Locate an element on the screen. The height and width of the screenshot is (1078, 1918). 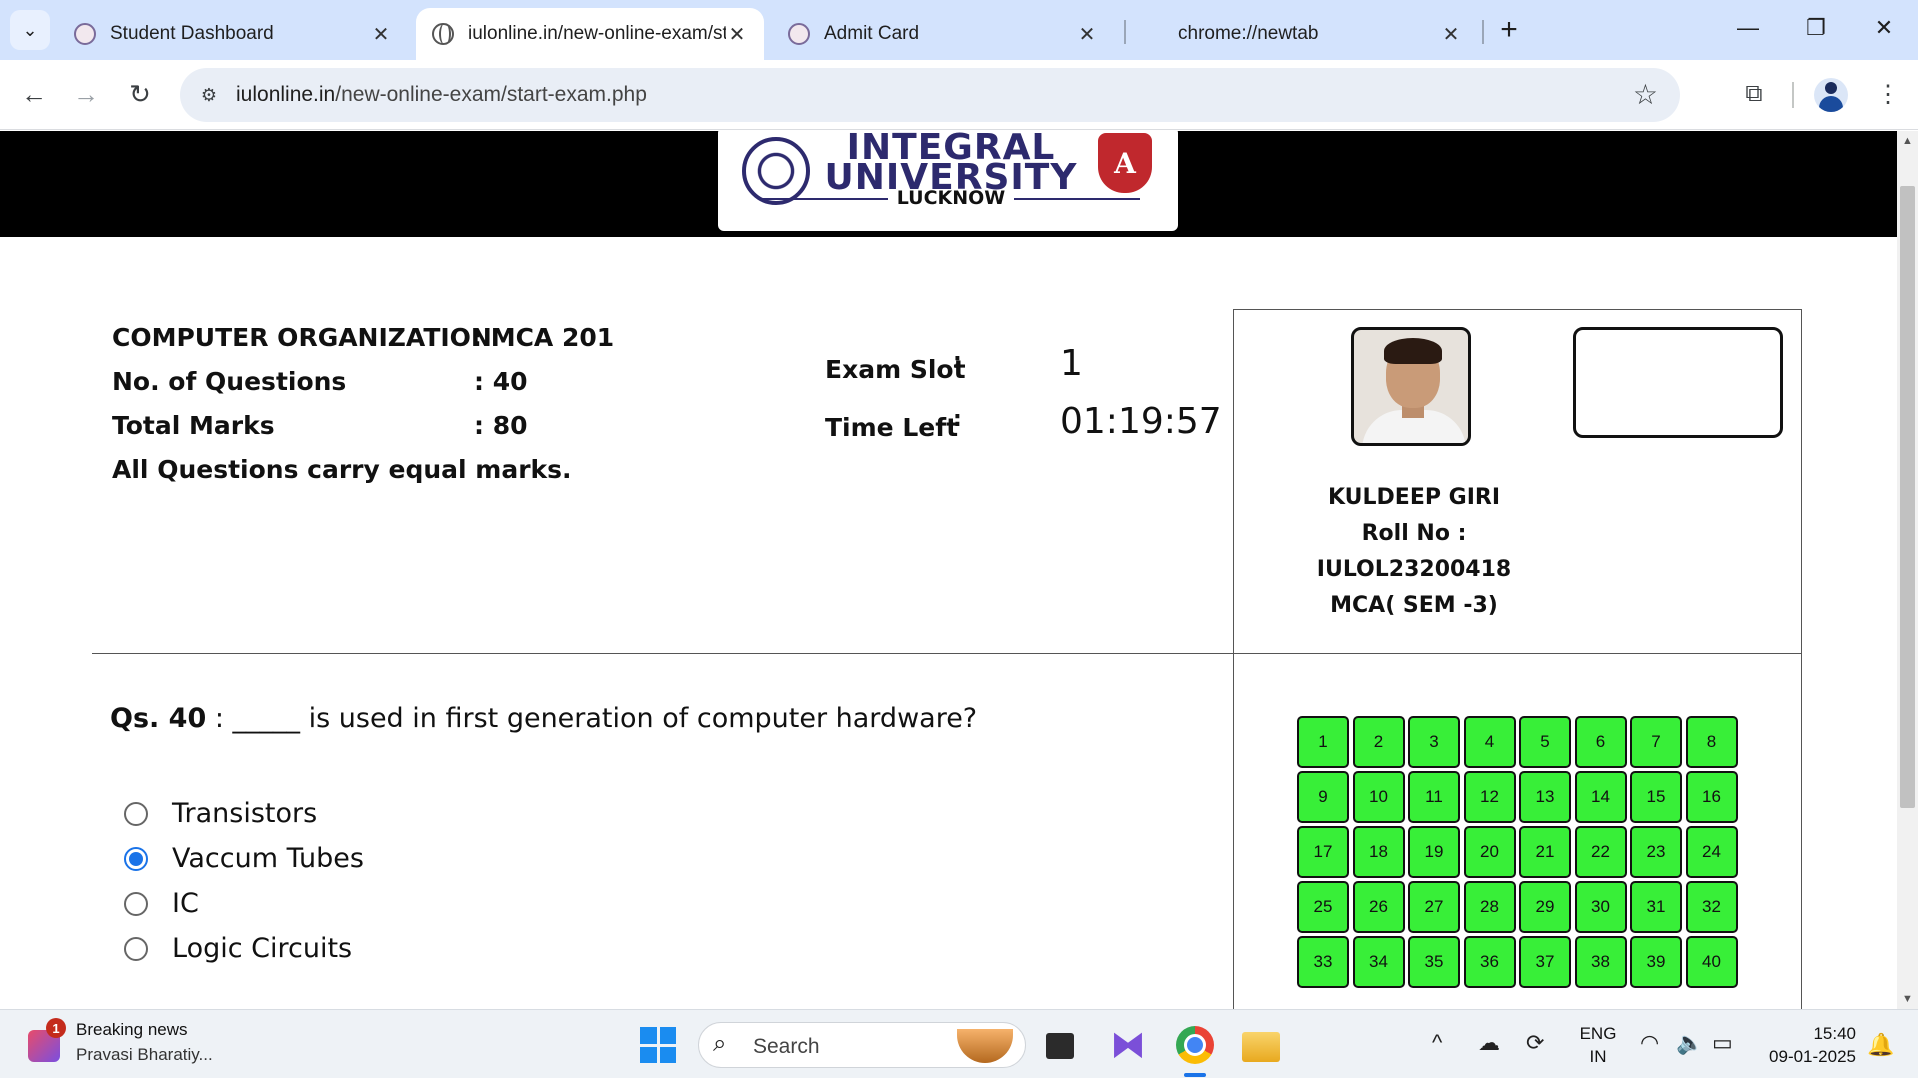
question-nav-button: 25 is located at coordinates (1323, 907).